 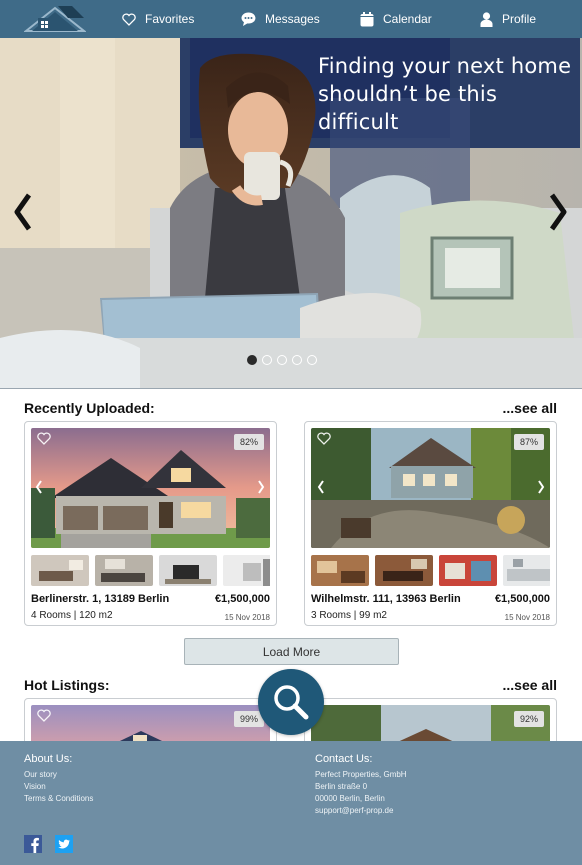 I want to click on nav-calendar-label: Calendar, so click(x=407, y=19).